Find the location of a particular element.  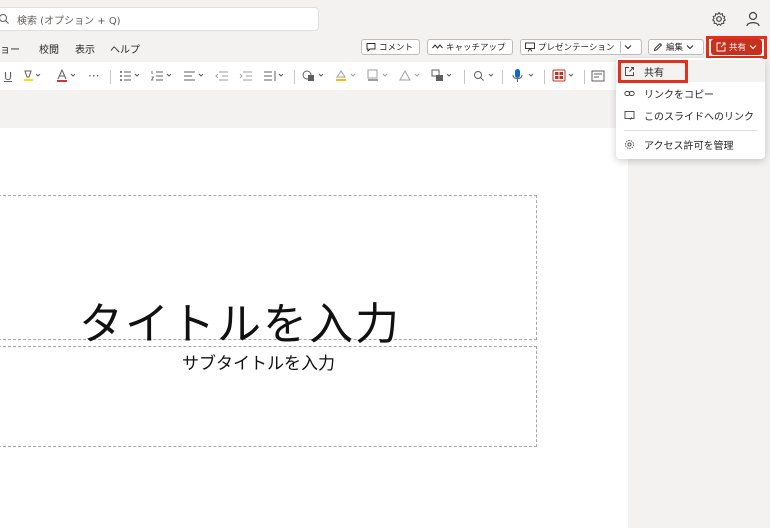

menu-item-copy-link: リンクをコピー is located at coordinates (690, 93).